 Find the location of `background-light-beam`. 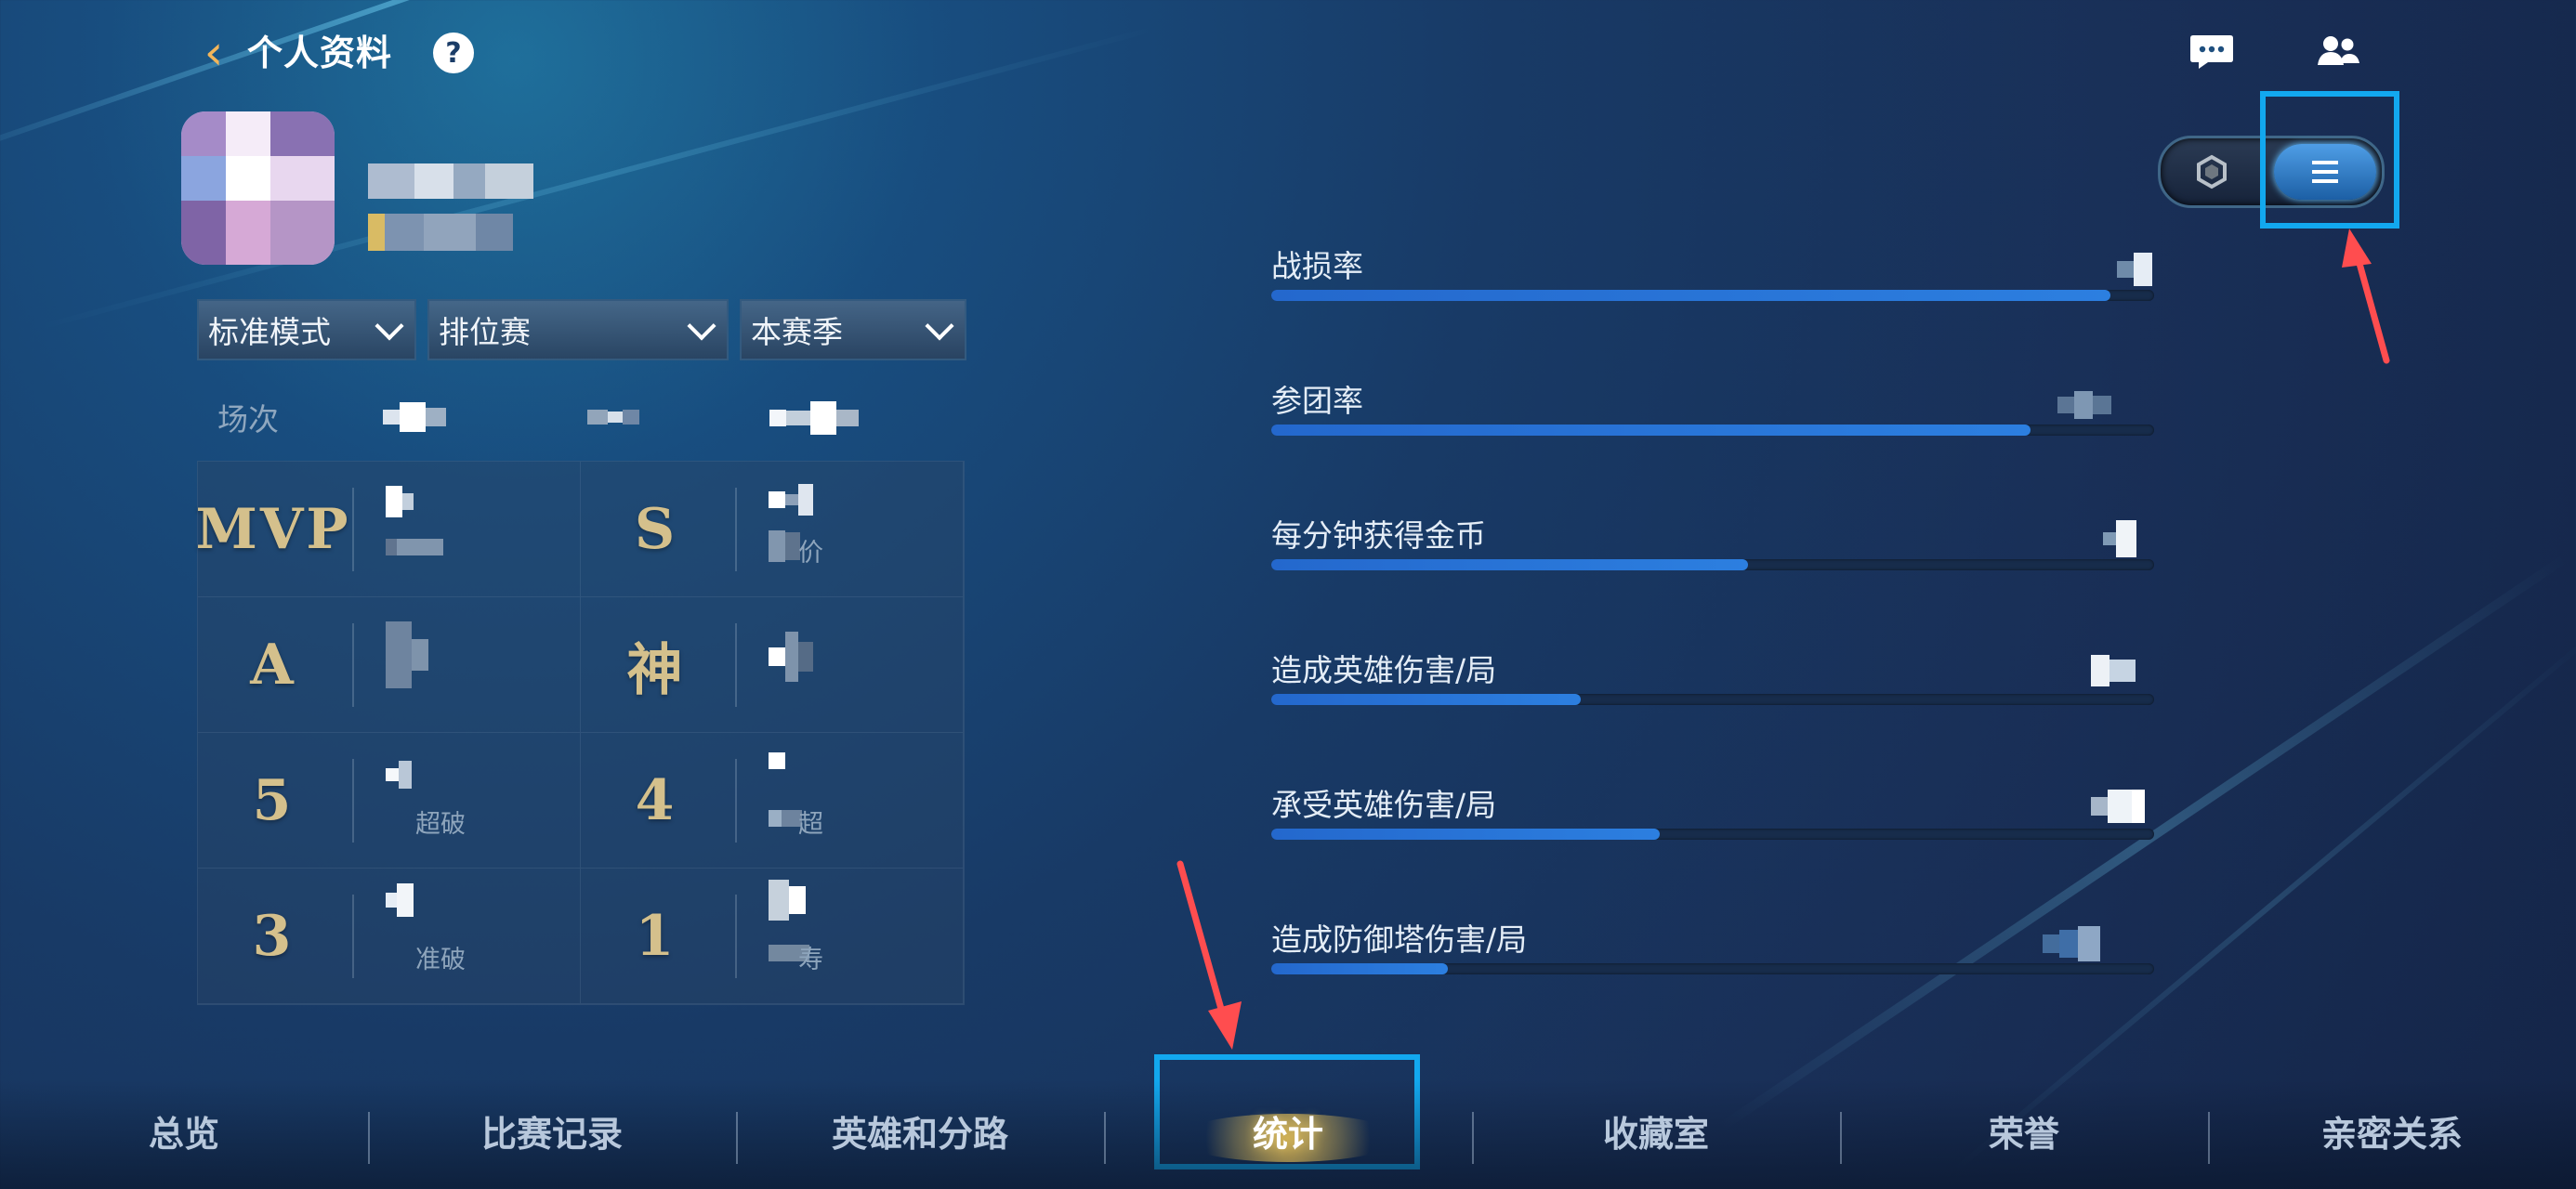

background-light-beam is located at coordinates (437, 87).